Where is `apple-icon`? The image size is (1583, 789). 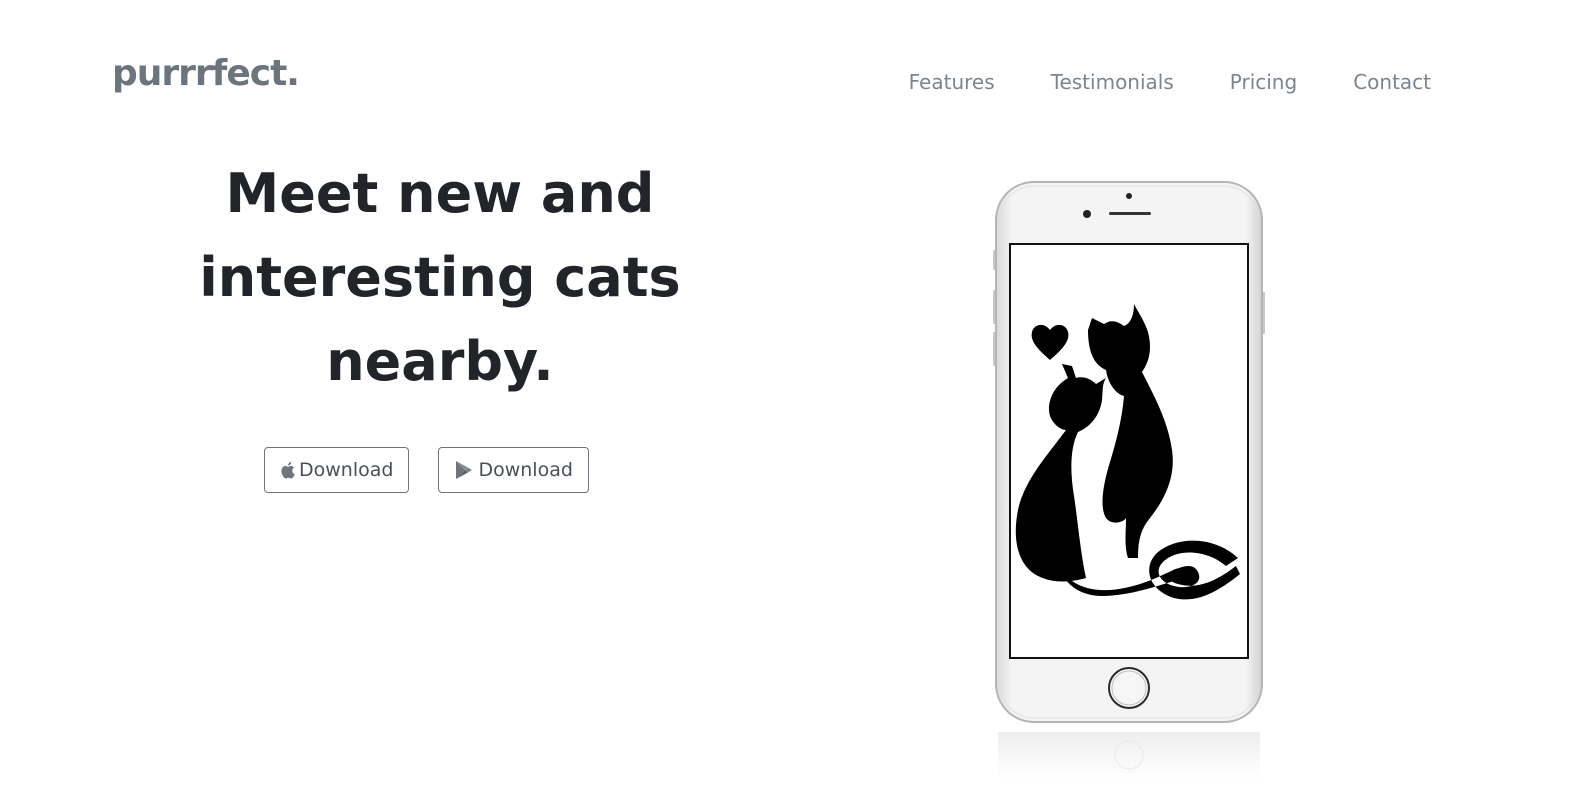 apple-icon is located at coordinates (287, 470).